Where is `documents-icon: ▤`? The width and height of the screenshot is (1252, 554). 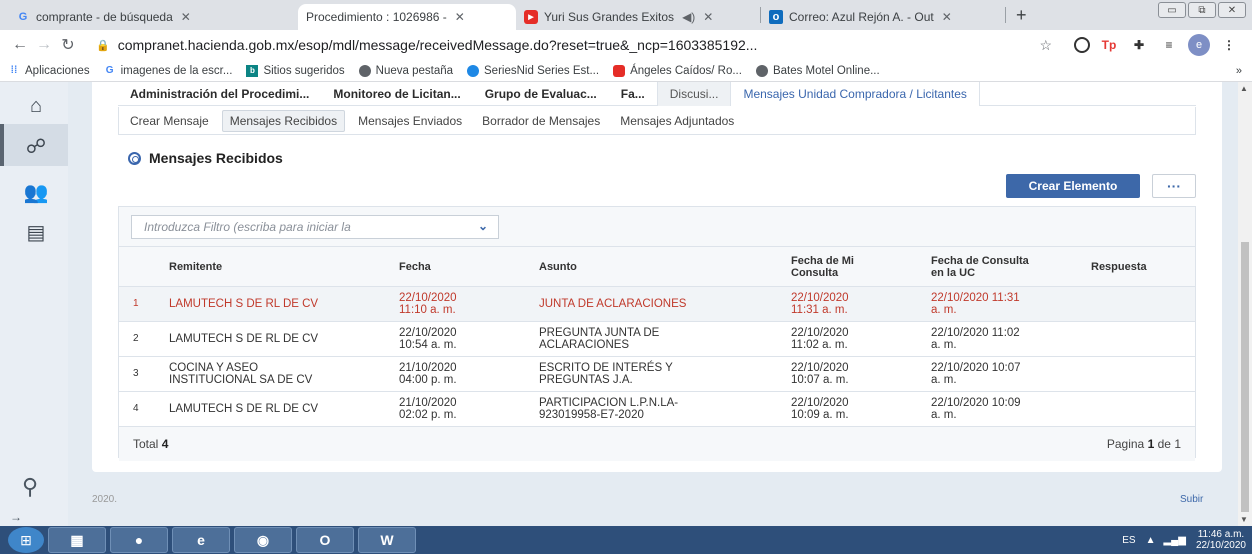 documents-icon: ▤ is located at coordinates (36, 232).